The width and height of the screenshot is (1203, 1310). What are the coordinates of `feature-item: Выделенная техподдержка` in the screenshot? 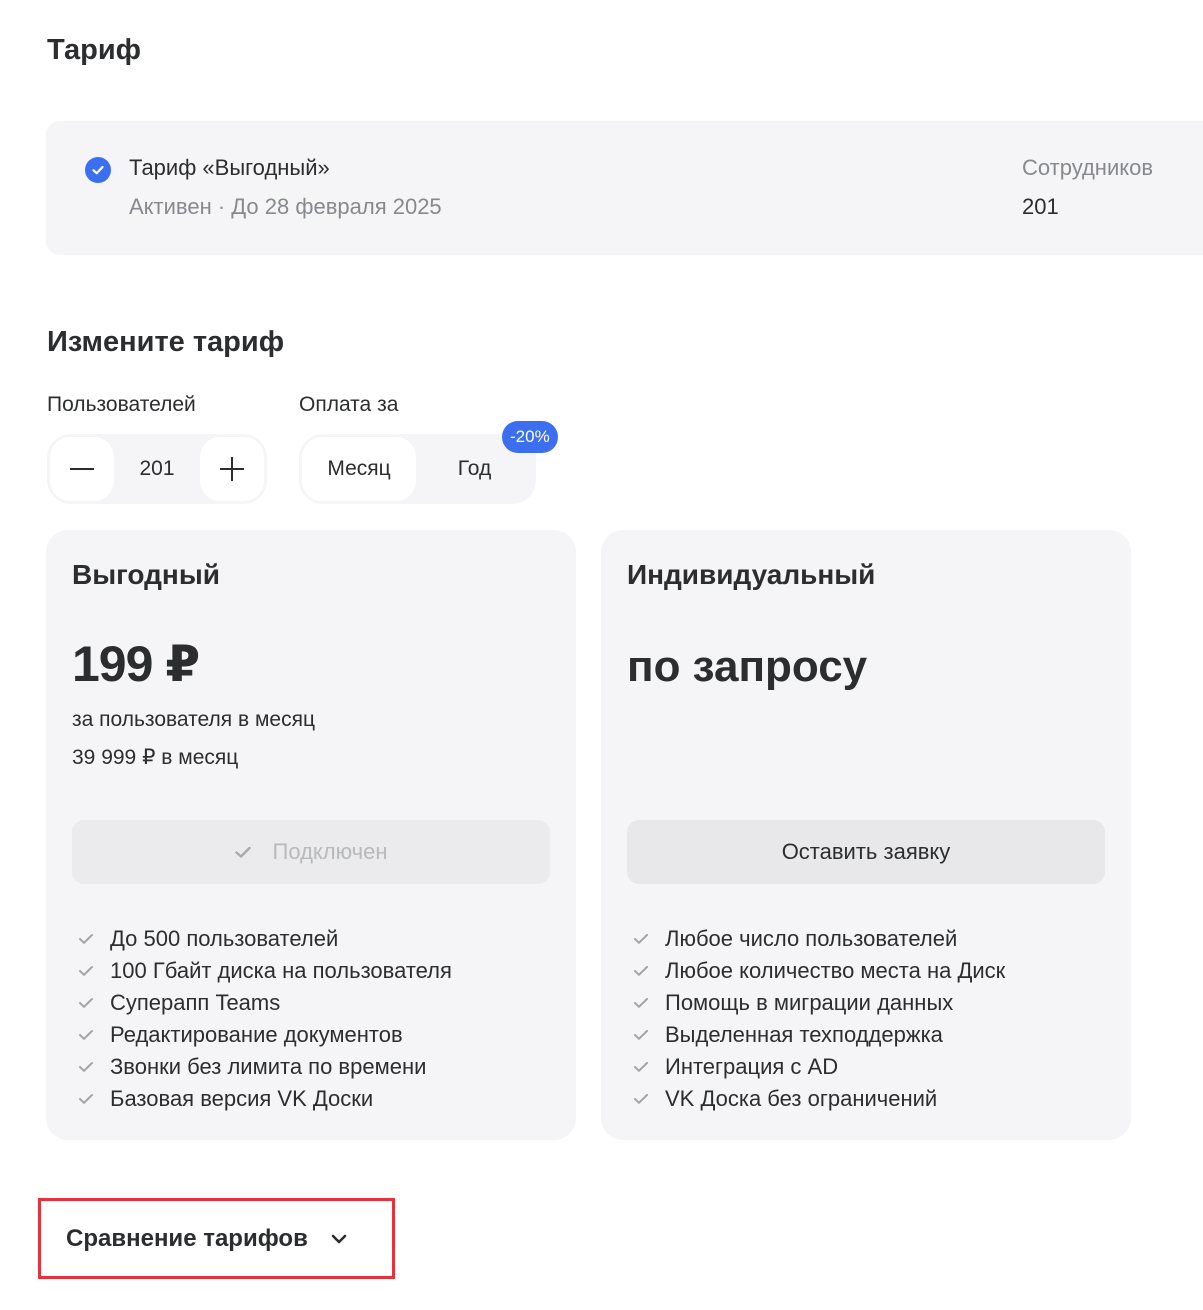 It's located at (819, 1035).